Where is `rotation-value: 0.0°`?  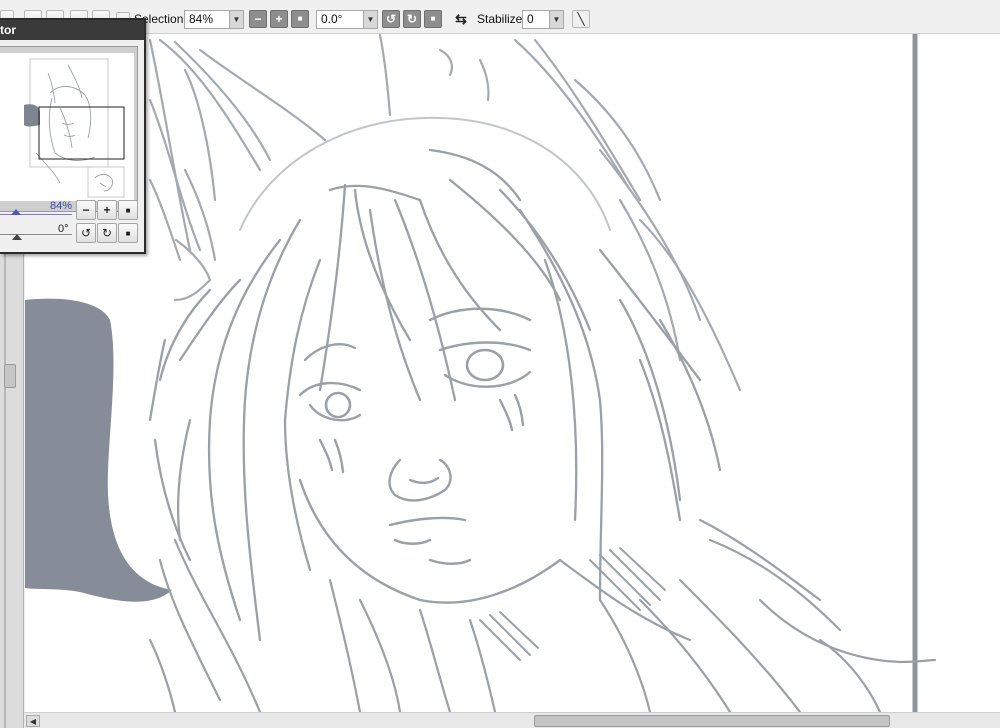 rotation-value: 0.0° is located at coordinates (332, 19).